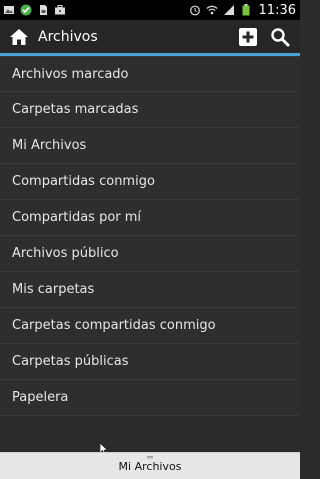 This screenshot has height=479, width=320. Describe the element at coordinates (246, 10) in the screenshot. I see `battery-icon` at that location.